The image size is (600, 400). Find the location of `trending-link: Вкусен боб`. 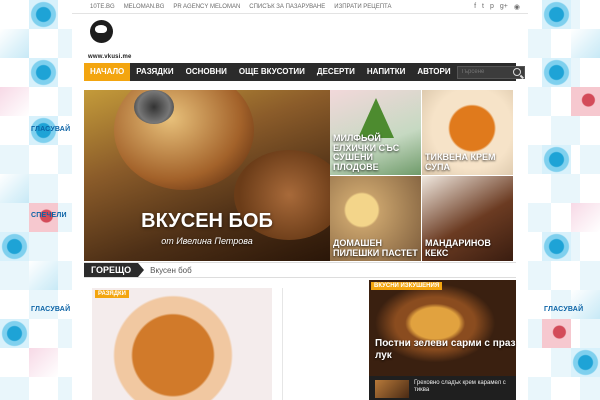

trending-link: Вкусен боб is located at coordinates (171, 270).